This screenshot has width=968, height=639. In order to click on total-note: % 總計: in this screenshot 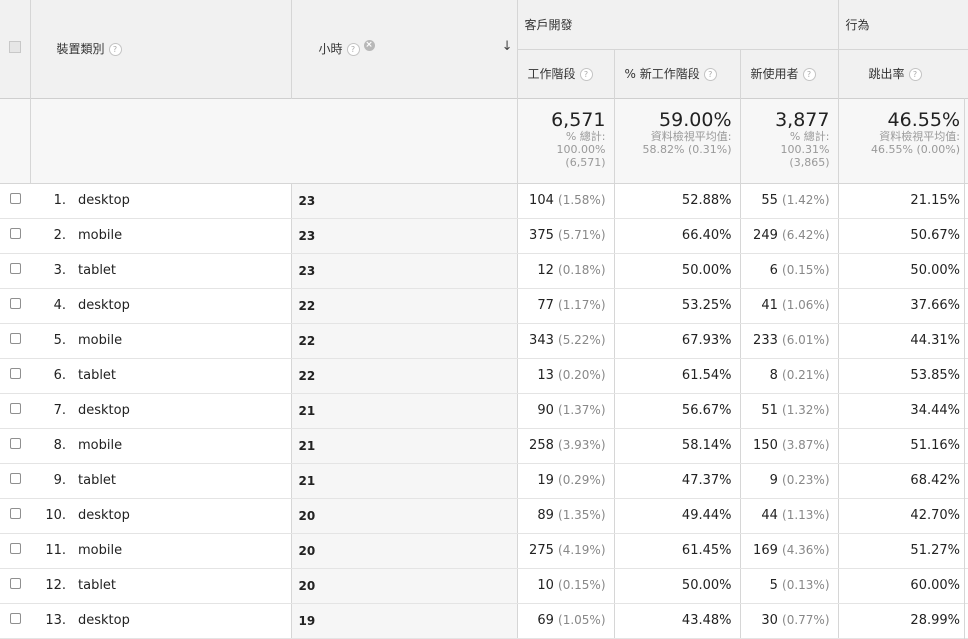, I will do `click(809, 136)`.